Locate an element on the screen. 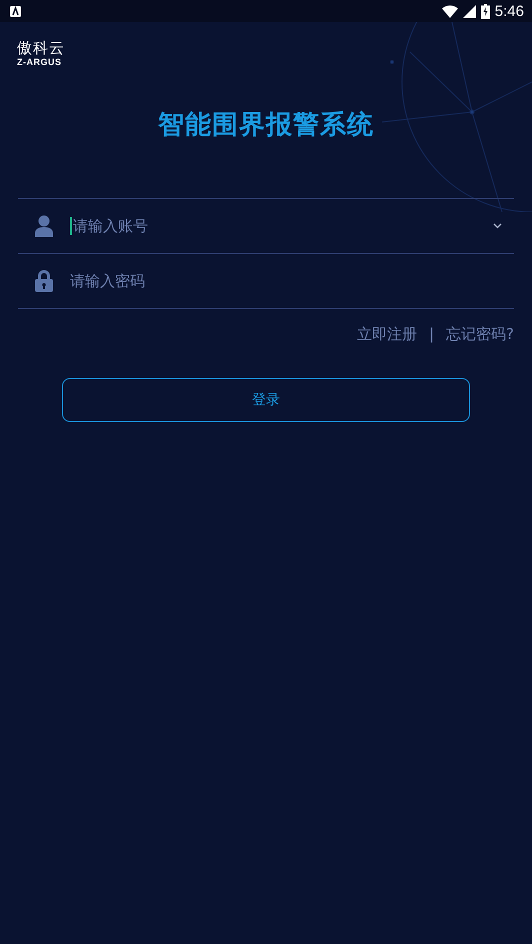 Image resolution: width=532 pixels, height=944 pixels. logo-subtitle: Z-ARGUS is located at coordinates (39, 62).